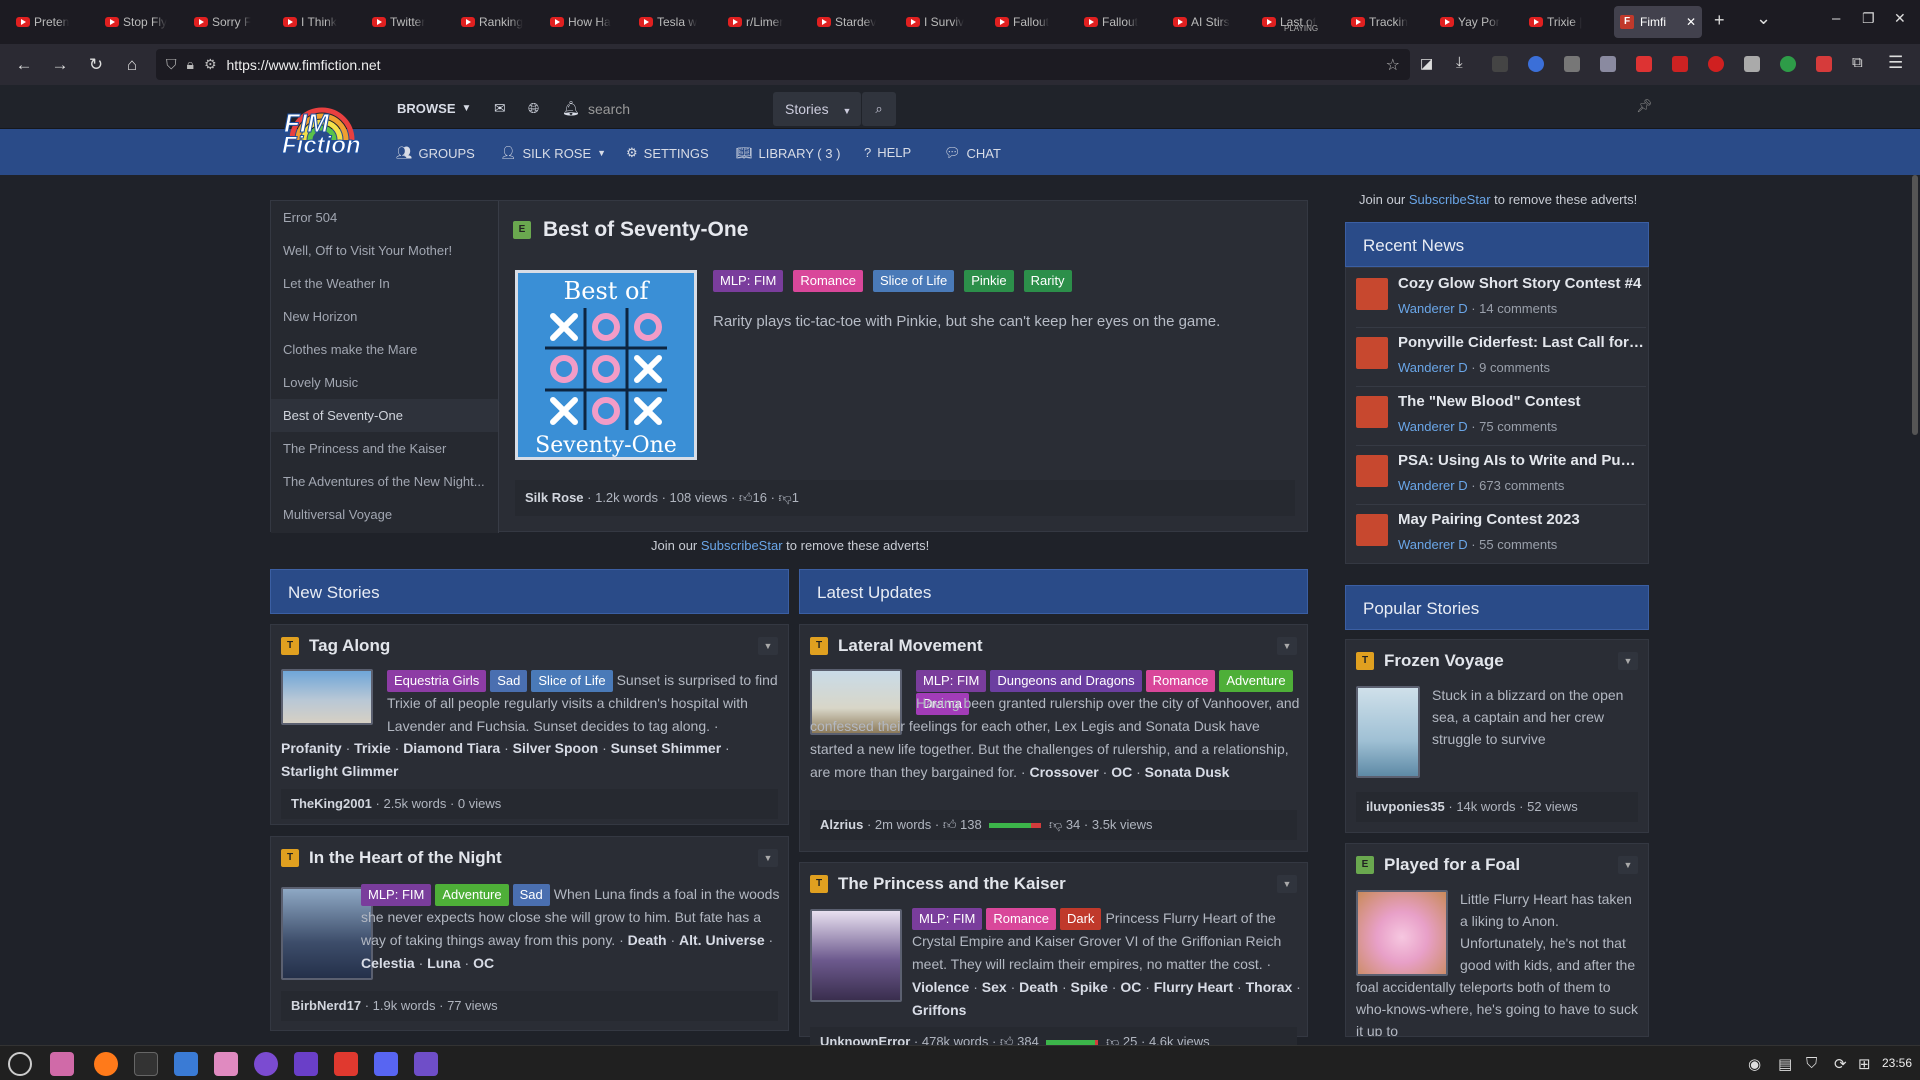 The width and height of the screenshot is (1920, 1080). What do you see at coordinates (339, 771) in the screenshot?
I see `character-link: Starlight Glimmer` at bounding box center [339, 771].